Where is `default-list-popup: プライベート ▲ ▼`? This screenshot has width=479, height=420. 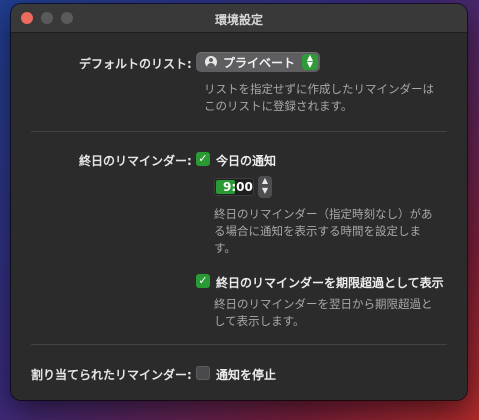 default-list-popup: プライベート ▲ ▼ is located at coordinates (258, 62).